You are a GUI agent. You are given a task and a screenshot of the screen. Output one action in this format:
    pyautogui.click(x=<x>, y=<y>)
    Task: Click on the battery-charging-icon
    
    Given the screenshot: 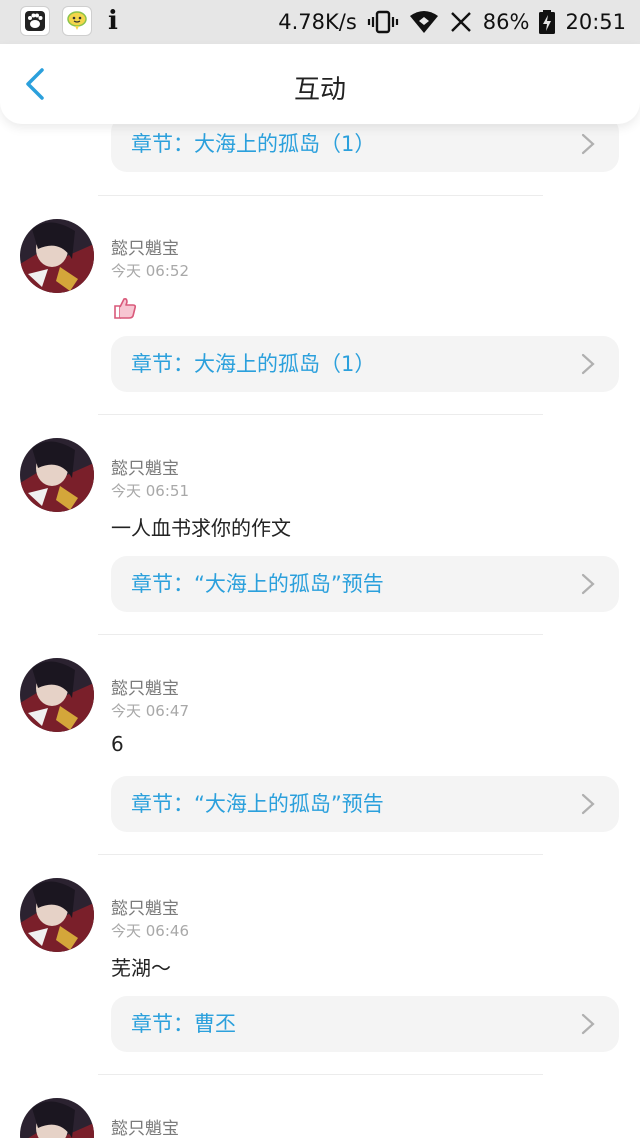 What is the action you would take?
    pyautogui.click(x=547, y=22)
    